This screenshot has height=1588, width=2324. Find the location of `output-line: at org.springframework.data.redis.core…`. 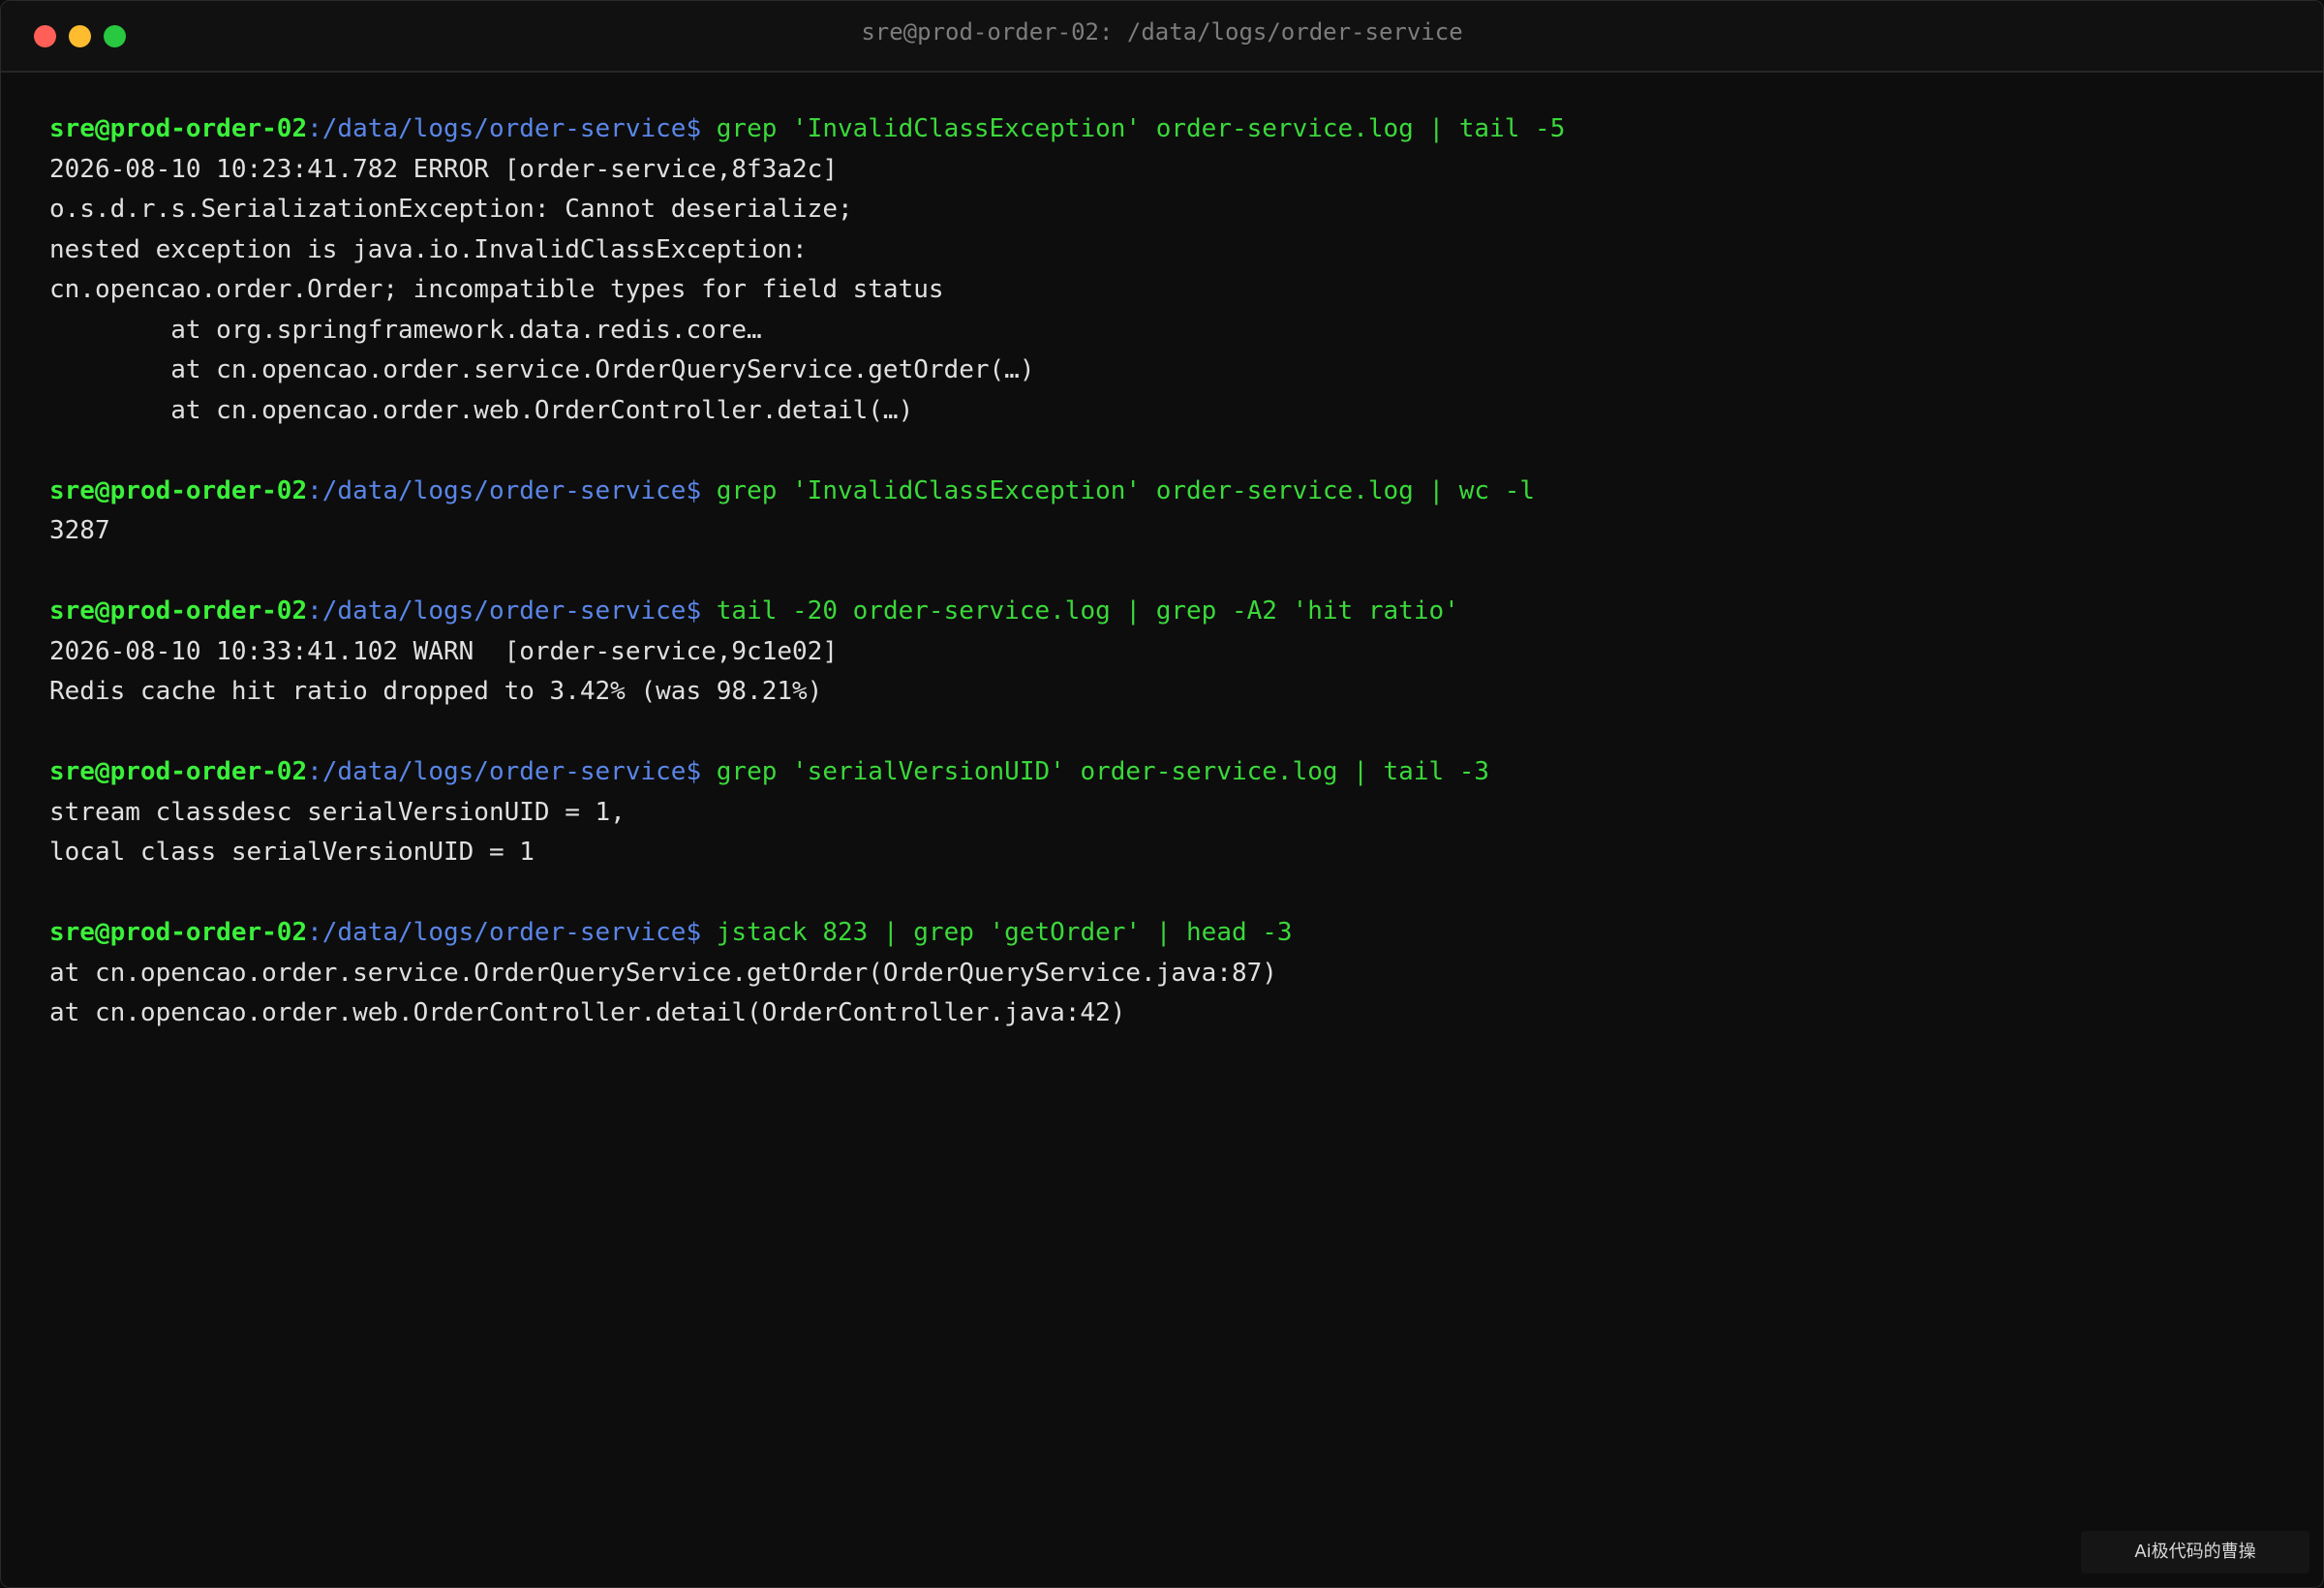

output-line: at org.springframework.data.redis.core… is located at coordinates (406, 330).